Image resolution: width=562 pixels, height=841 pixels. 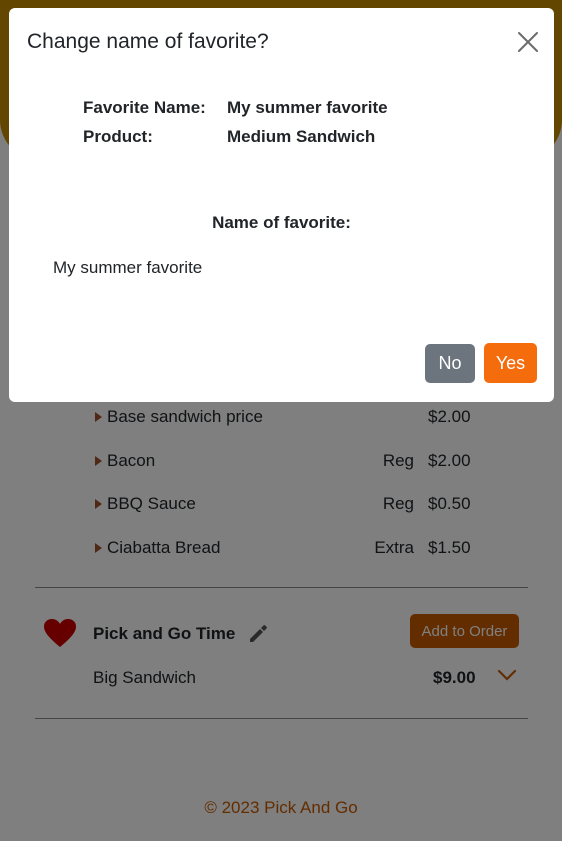 I want to click on no-button: No, so click(x=450, y=363).